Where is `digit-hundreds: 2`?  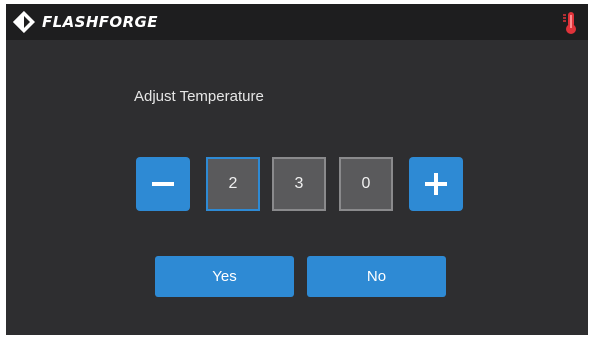 digit-hundreds: 2 is located at coordinates (233, 184).